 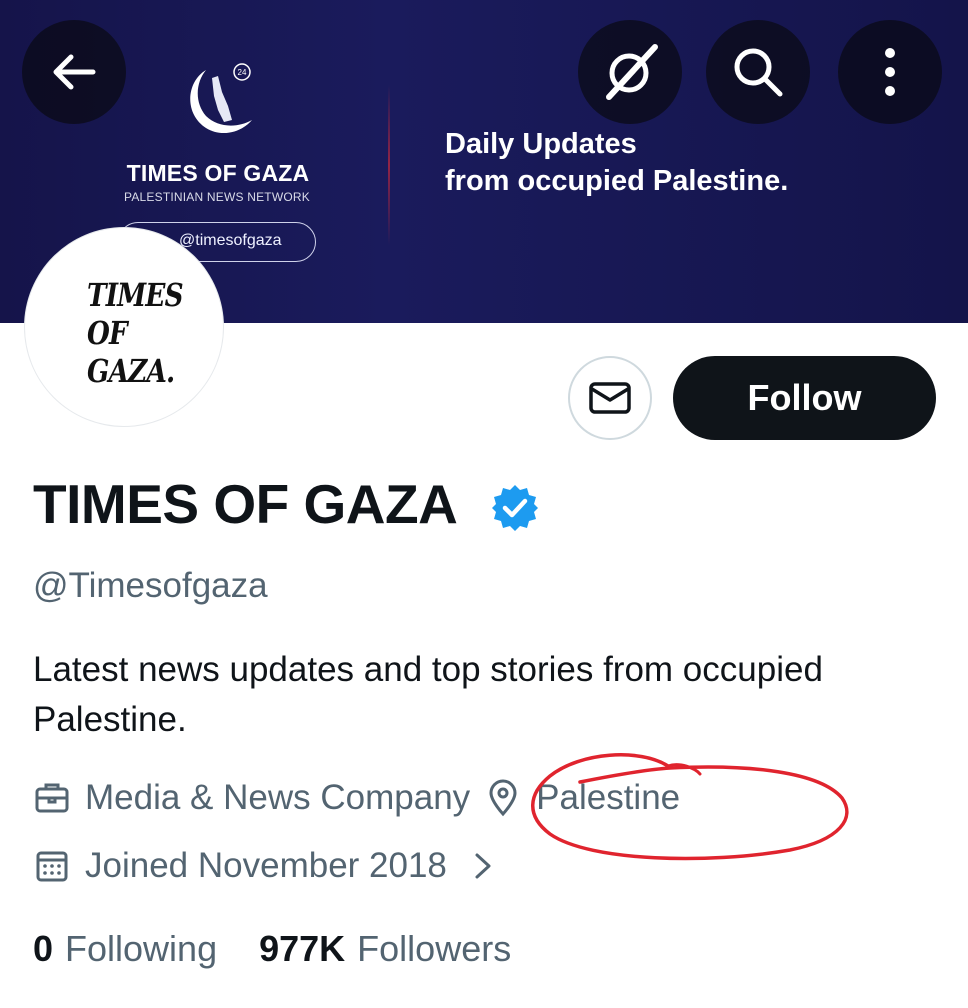 What do you see at coordinates (217, 197) in the screenshot?
I see `banner-brand-subtitle: PALESTINIAN NEWS NETWORK` at bounding box center [217, 197].